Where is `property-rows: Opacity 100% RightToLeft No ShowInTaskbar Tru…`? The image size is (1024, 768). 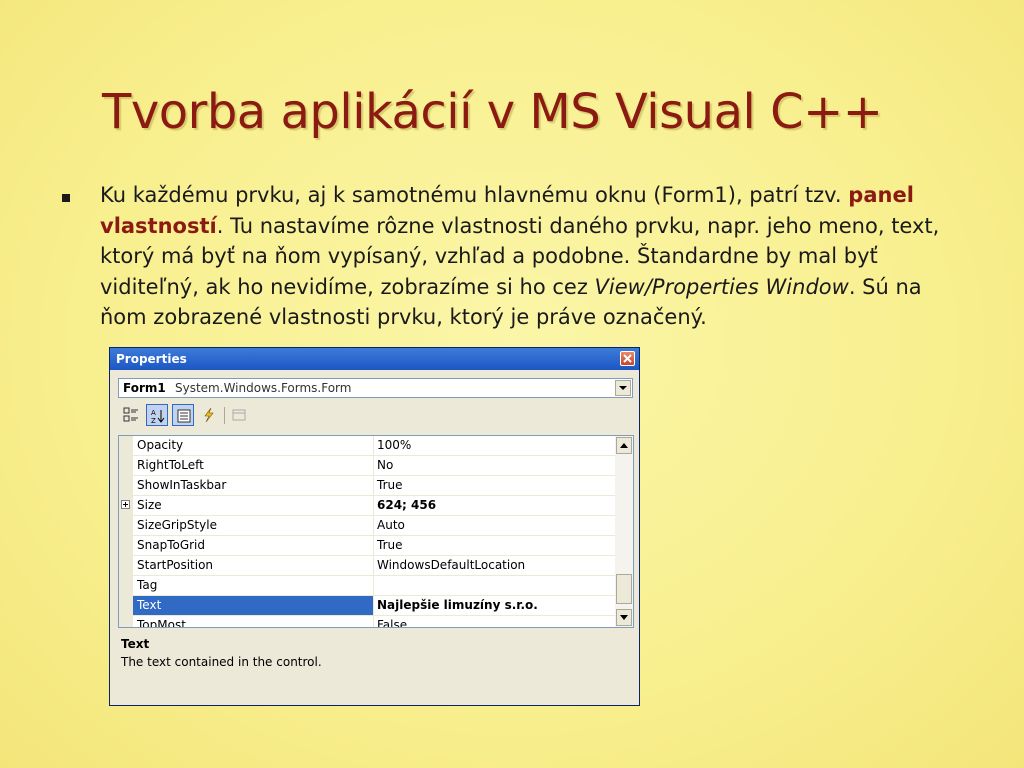
property-rows: Opacity 100% RightToLeft No ShowInTaskbar Tru… is located at coordinates (368, 531).